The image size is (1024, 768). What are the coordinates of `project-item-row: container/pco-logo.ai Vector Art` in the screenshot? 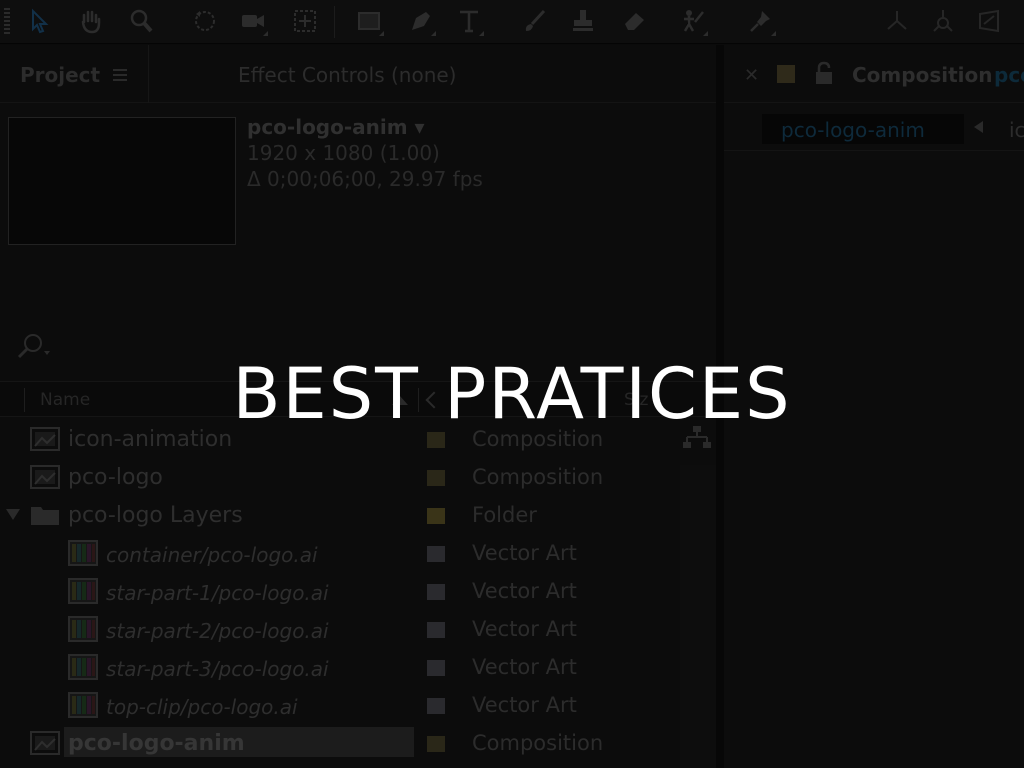 It's located at (358, 552).